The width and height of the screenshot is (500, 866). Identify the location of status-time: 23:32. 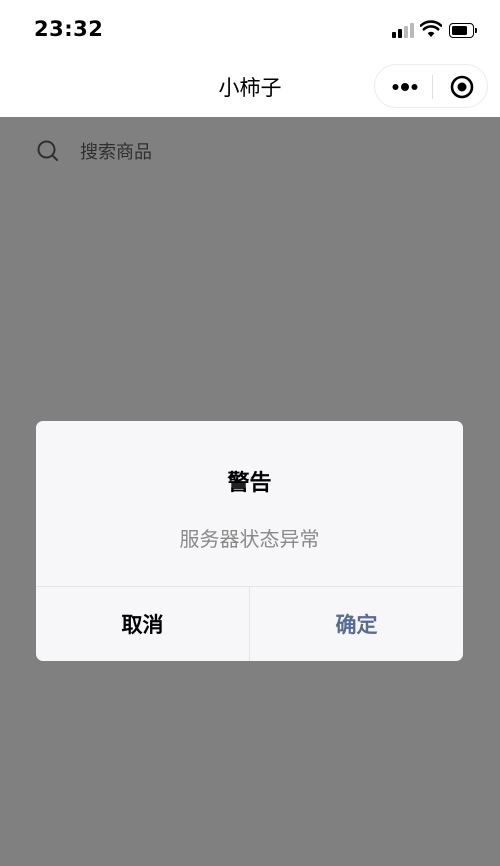
(69, 29).